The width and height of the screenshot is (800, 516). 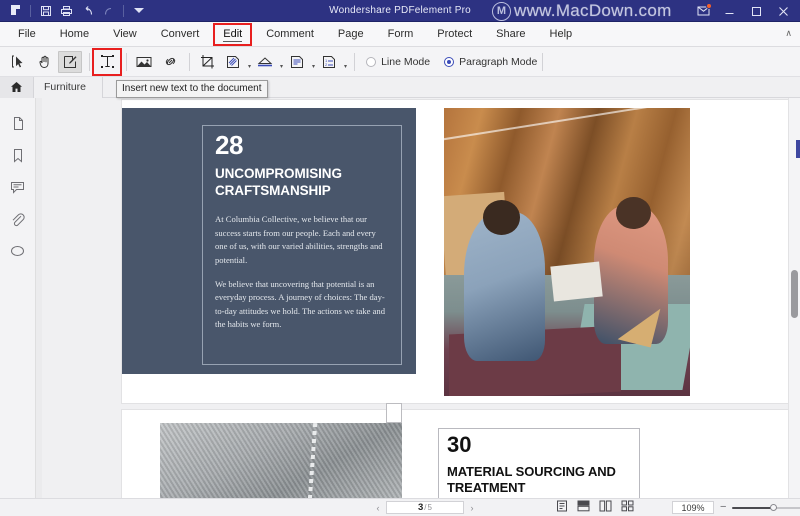 What do you see at coordinates (788, 33) in the screenshot?
I see `collapse-ribbon-icon: ∧` at bounding box center [788, 33].